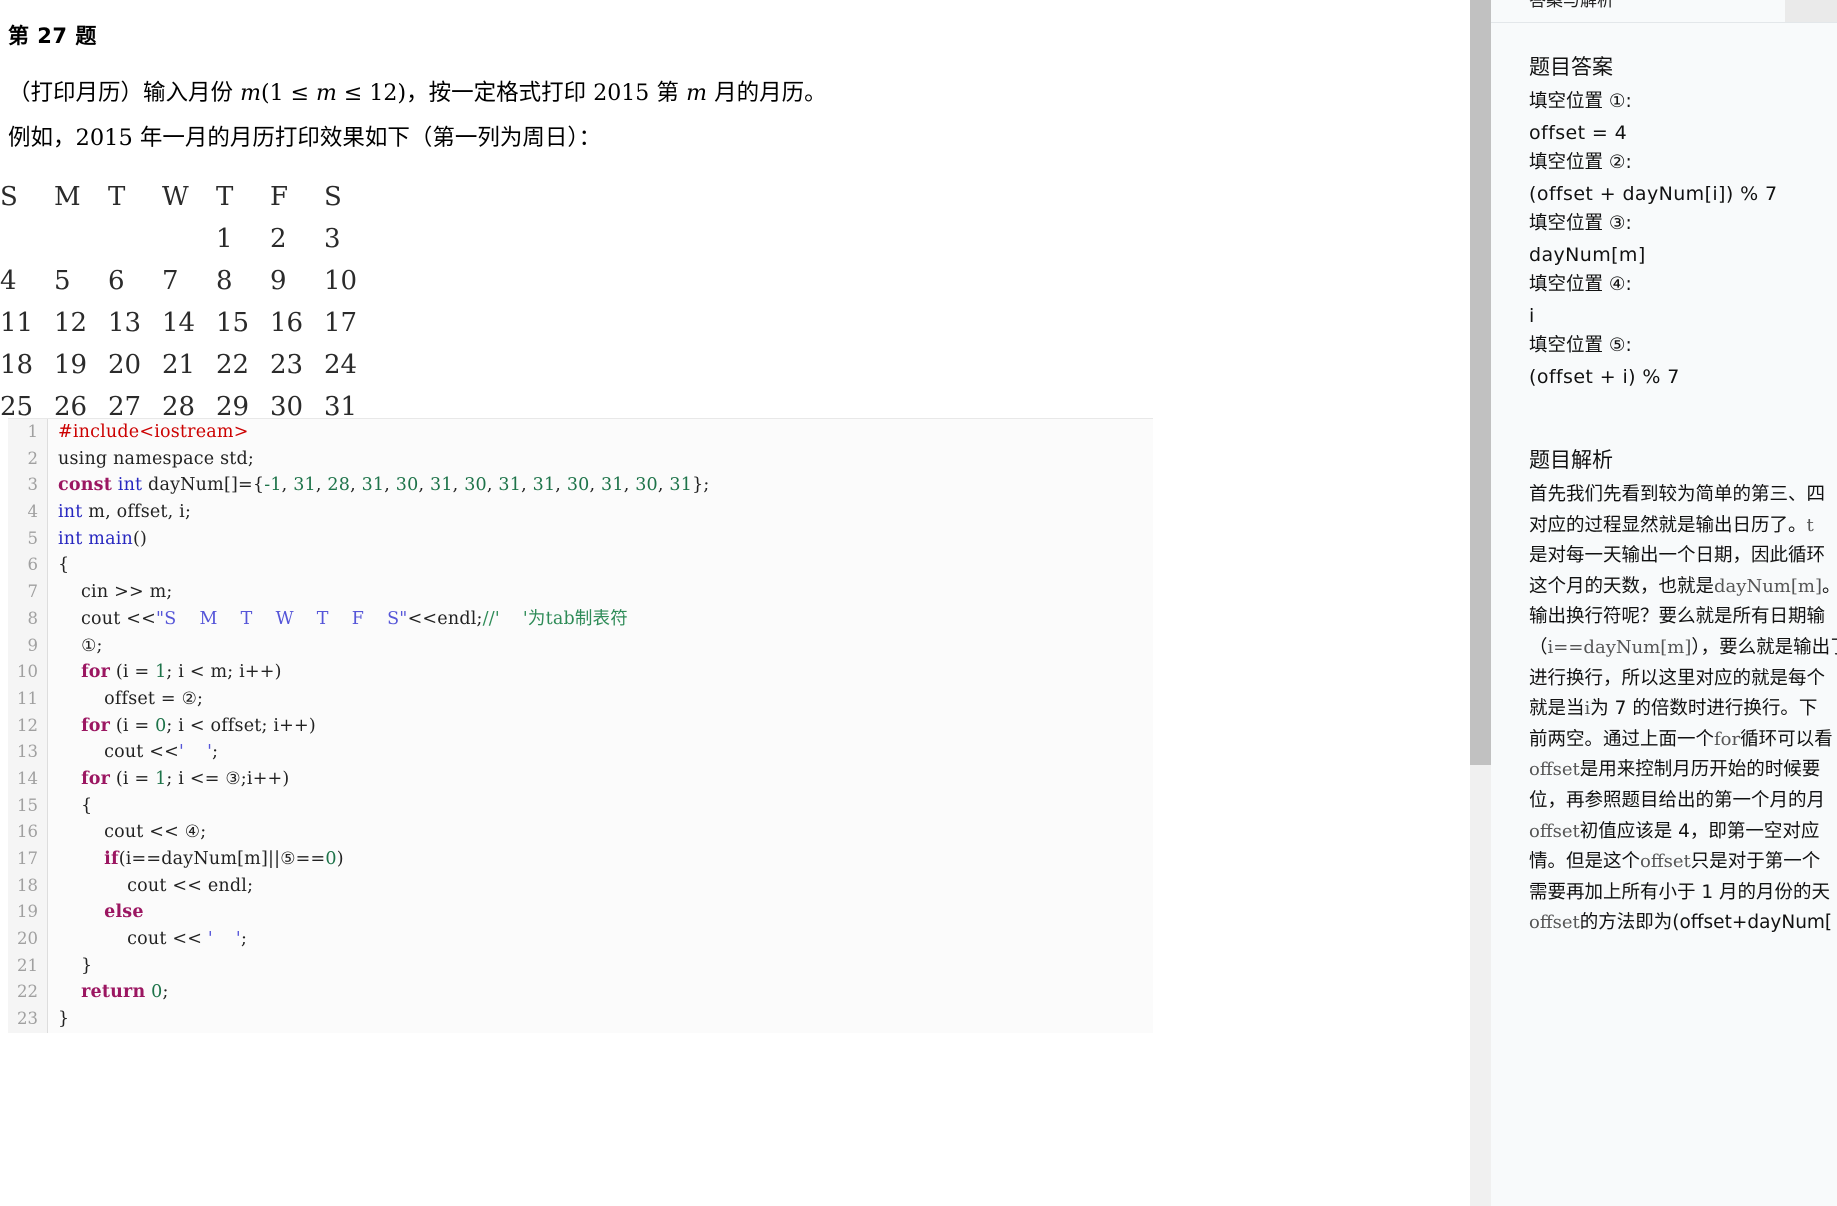 The height and width of the screenshot is (1206, 1837). What do you see at coordinates (1707, 892) in the screenshot?
I see `analysis-text: 1` at bounding box center [1707, 892].